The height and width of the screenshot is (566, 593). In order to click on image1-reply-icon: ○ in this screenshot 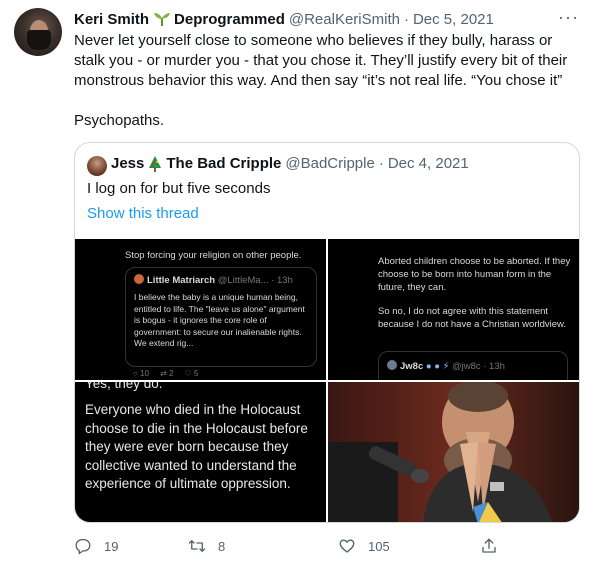, I will do `click(135, 373)`.